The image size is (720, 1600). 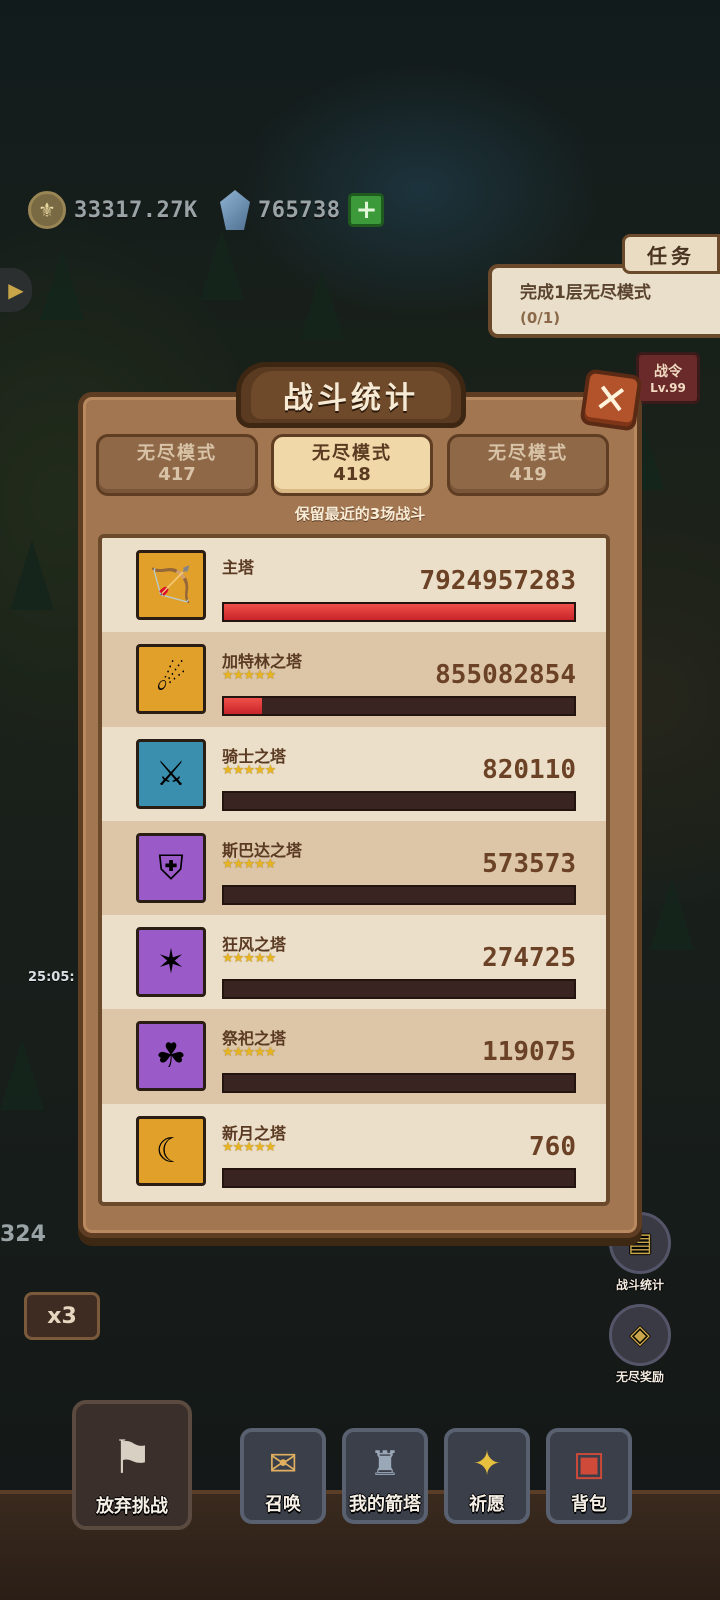 I want to click on backpack-label: 背包, so click(x=589, y=1504).